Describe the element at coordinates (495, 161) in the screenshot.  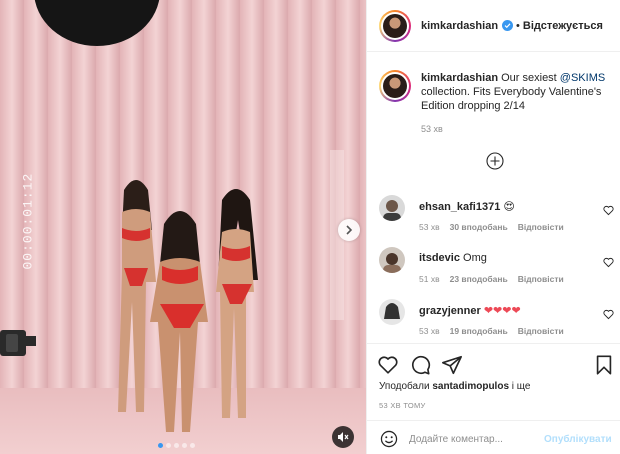
I see `load-more-comments-icon` at that location.